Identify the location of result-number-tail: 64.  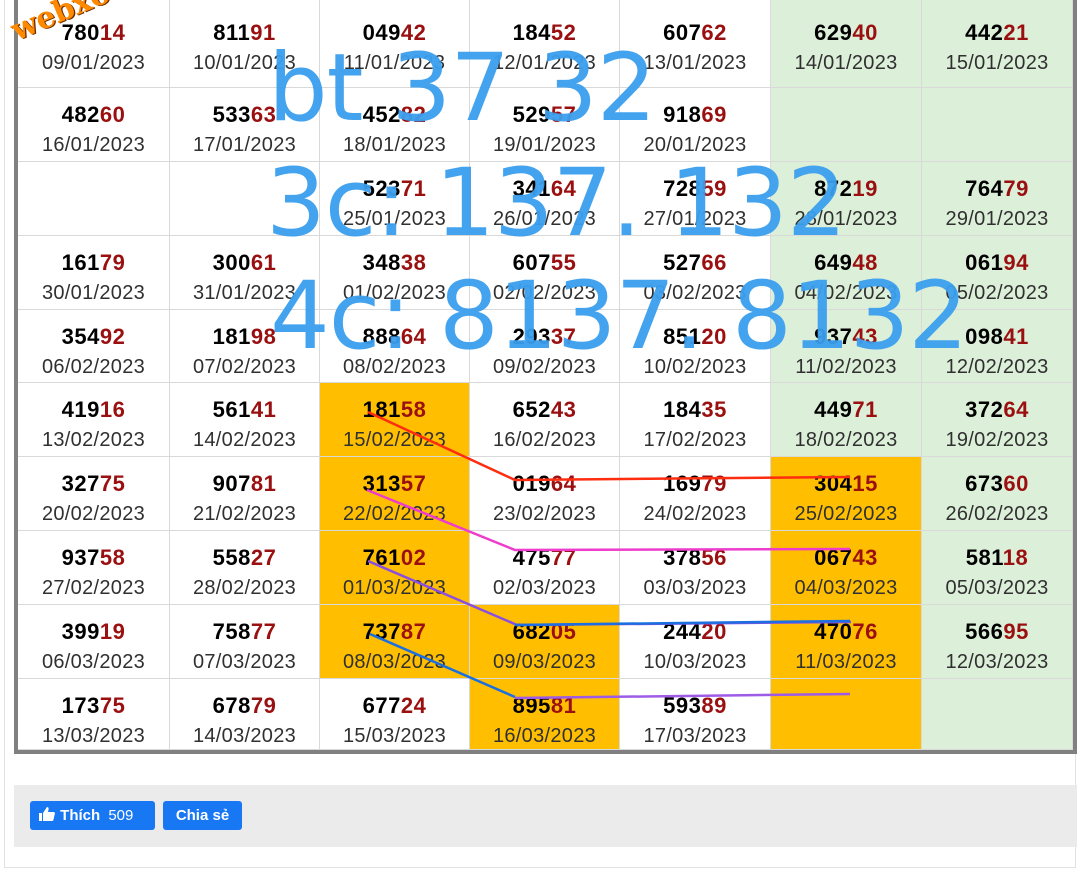
(1016, 409).